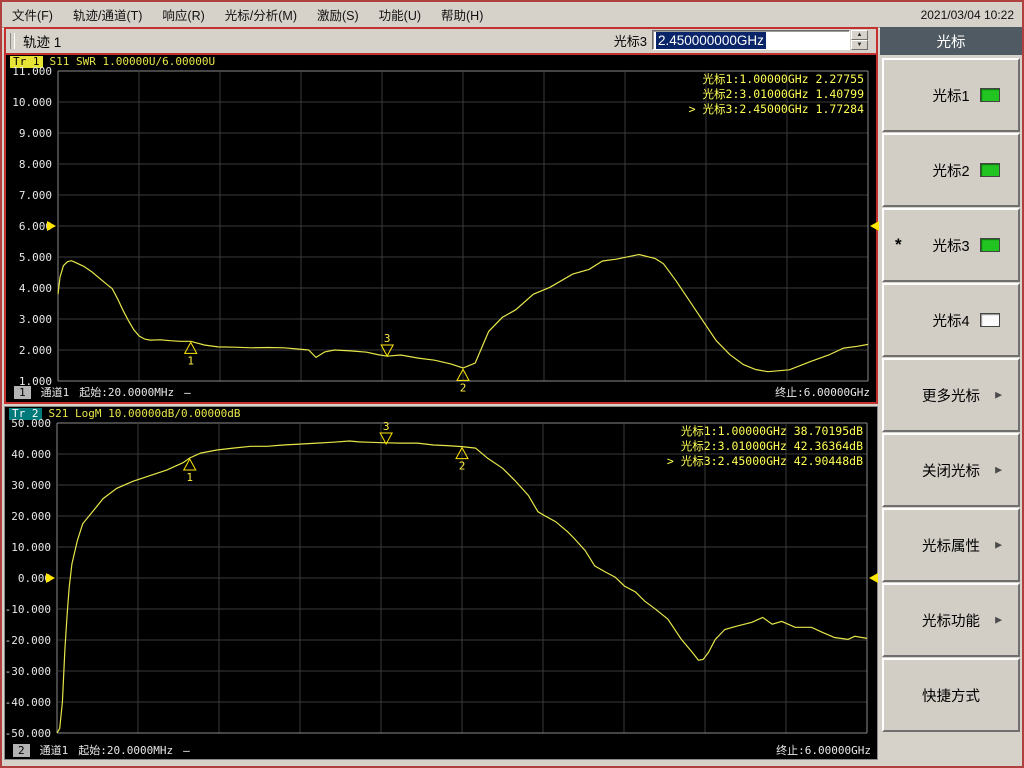  I want to click on menu-item-4: 激励(S), so click(338, 14).